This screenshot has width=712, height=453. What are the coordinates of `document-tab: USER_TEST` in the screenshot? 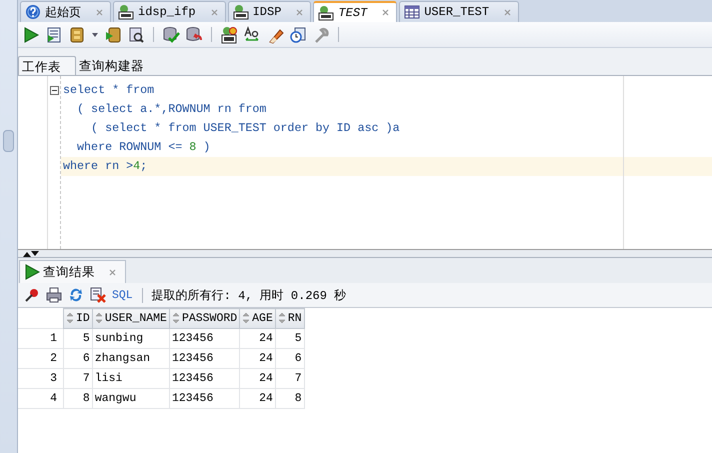 It's located at (459, 11).